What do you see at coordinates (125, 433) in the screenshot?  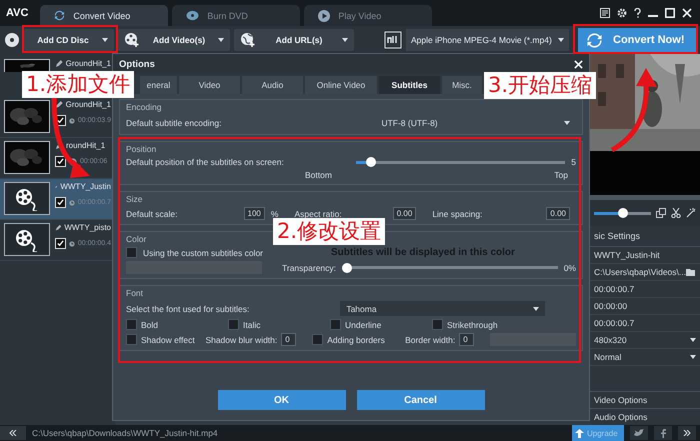 I see `file-path: C:\Users\qbap\Downloads\WWTY_Justin-hit.mp4` at bounding box center [125, 433].